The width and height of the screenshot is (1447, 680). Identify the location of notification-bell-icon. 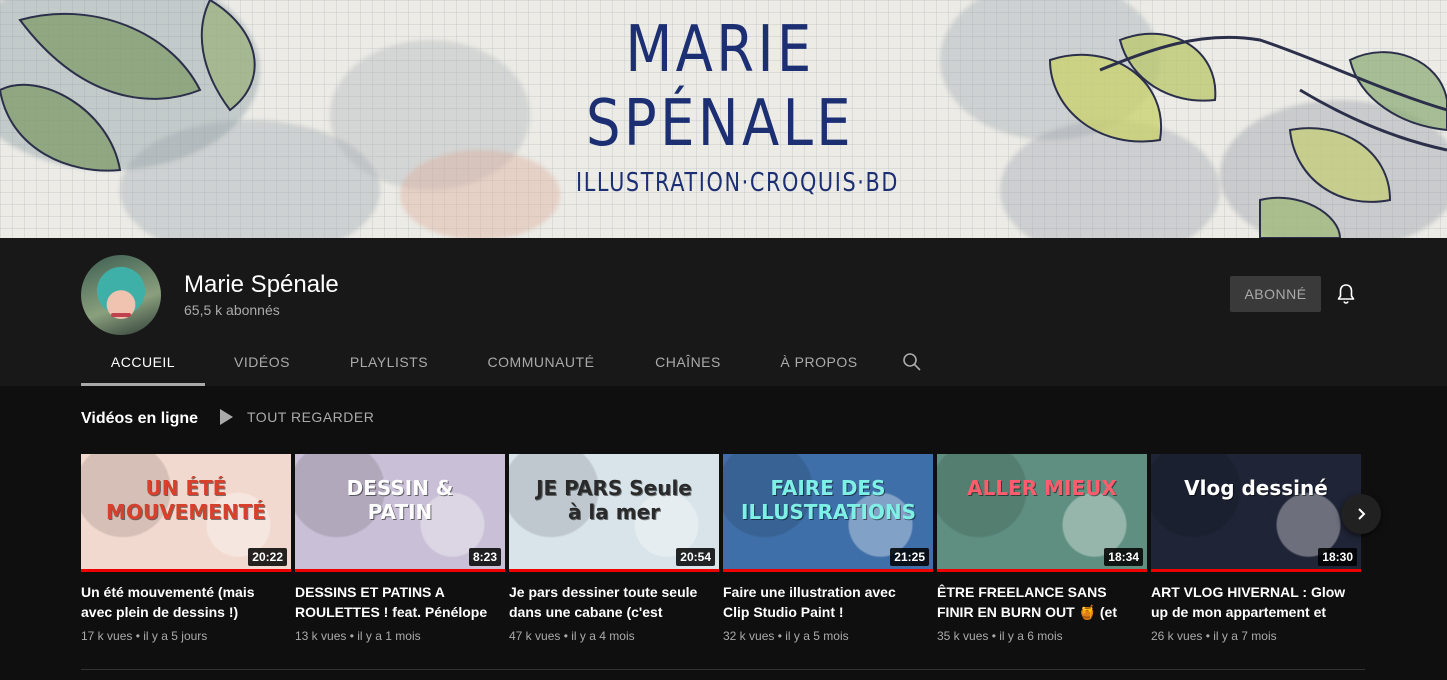
(1346, 294).